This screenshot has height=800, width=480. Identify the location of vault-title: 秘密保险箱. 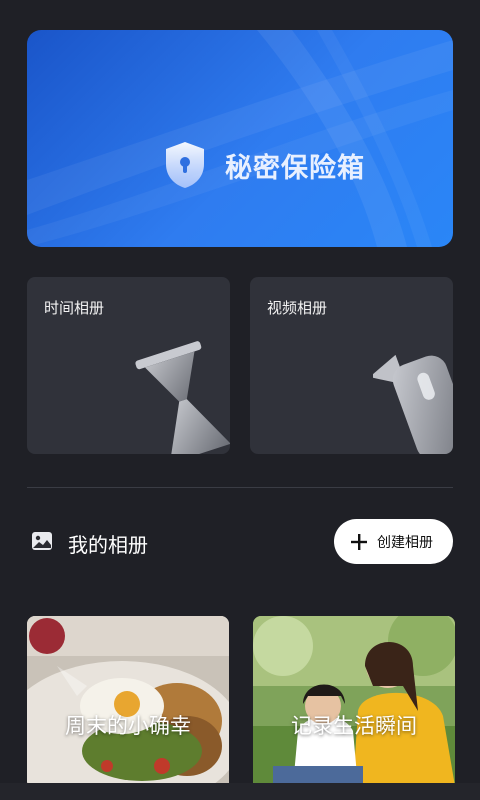
(295, 168).